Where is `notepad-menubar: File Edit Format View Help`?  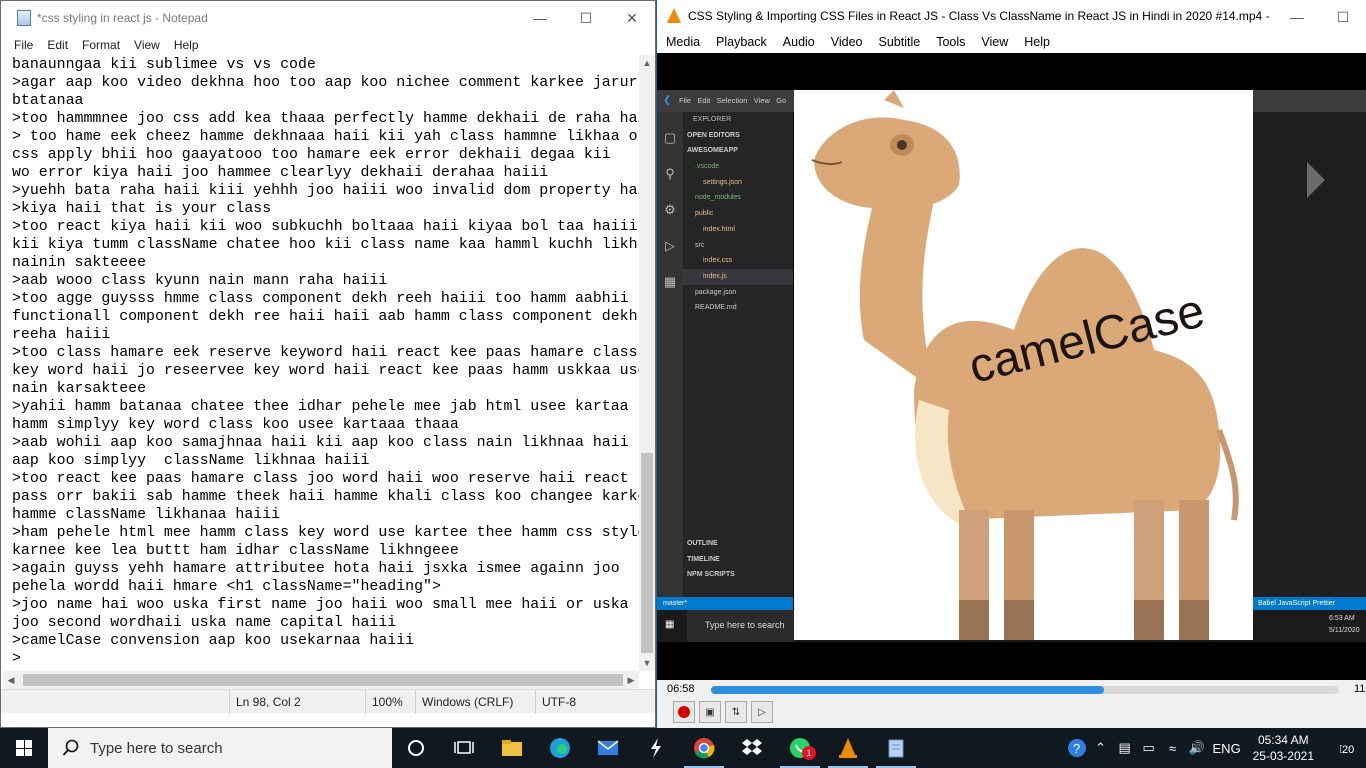 notepad-menubar: File Edit Format View Help is located at coordinates (328, 45).